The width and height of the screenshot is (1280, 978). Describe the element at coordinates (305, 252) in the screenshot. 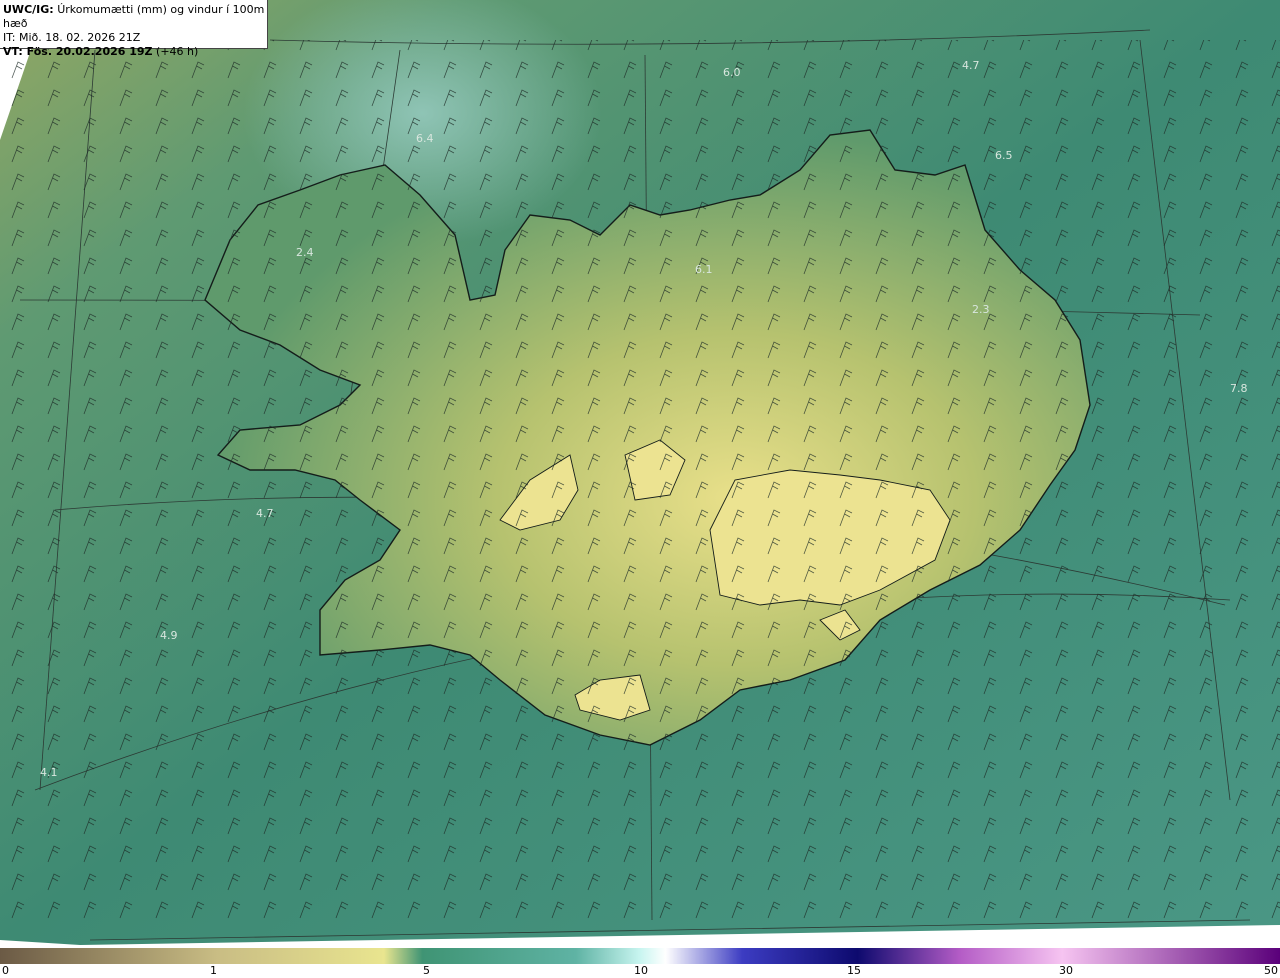

I see `map-label: 2.4` at that location.